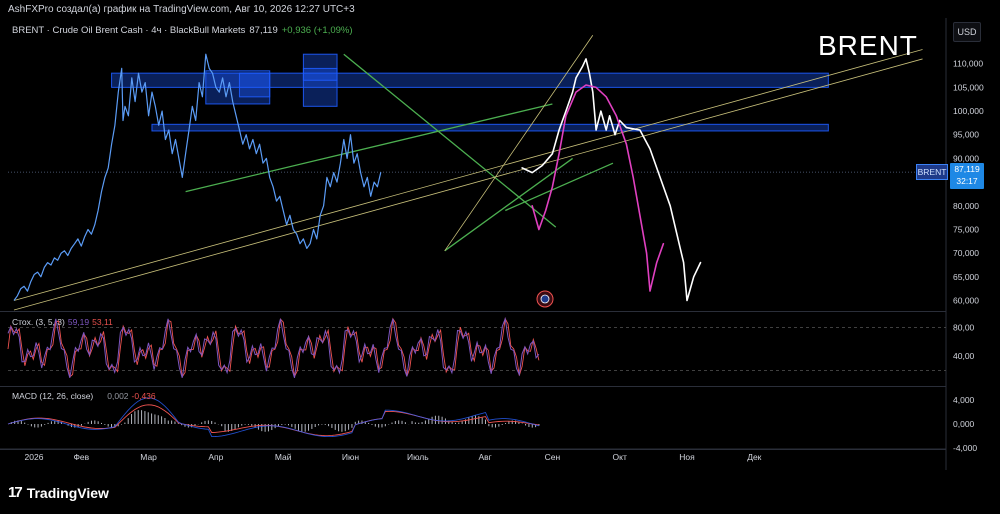 Image resolution: width=1000 pixels, height=514 pixels. I want to click on symbol-price-label: BRENT, so click(932, 172).